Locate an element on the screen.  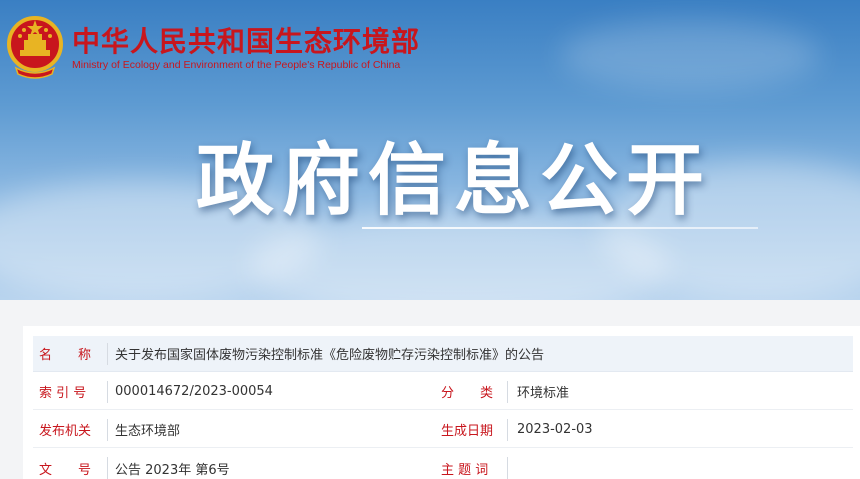
ministry-name-cn: 中华人民共和国生态环境部 is located at coordinates (246, 40).